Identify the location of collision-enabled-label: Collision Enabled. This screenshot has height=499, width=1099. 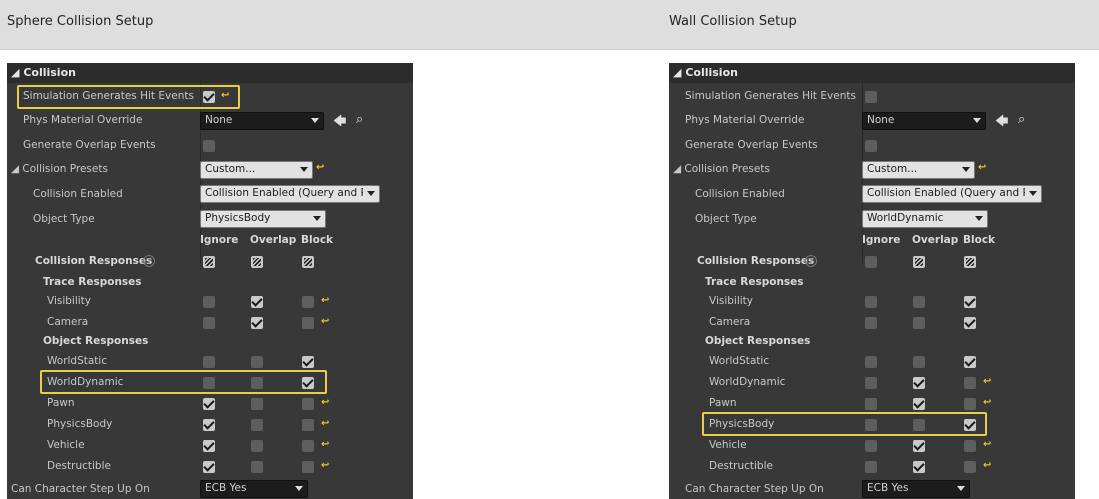
(78, 194).